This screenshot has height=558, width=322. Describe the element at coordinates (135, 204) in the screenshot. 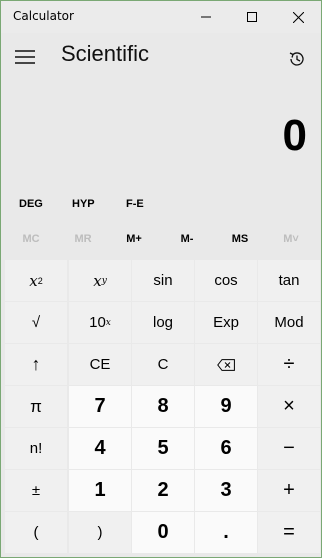

I see `fixed-exponent-toggle: F-E` at that location.